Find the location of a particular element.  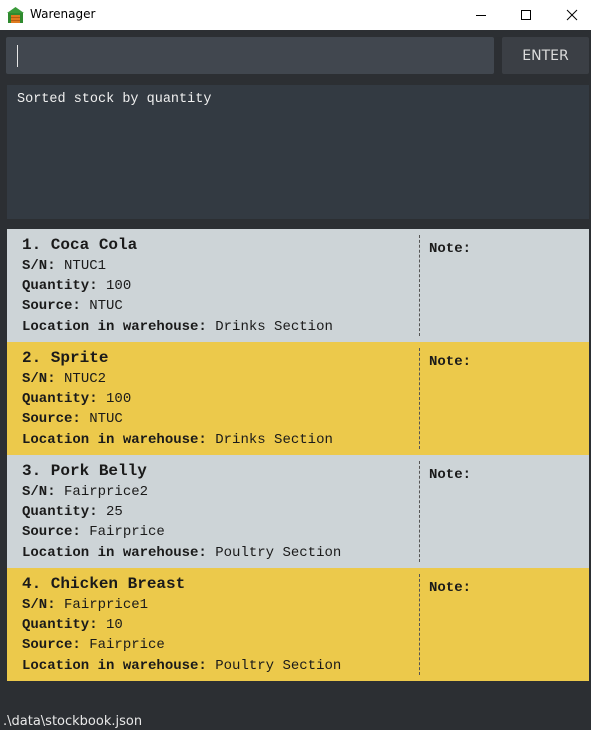

stock-quantity-row: Quantity: 10 is located at coordinates (181, 625).